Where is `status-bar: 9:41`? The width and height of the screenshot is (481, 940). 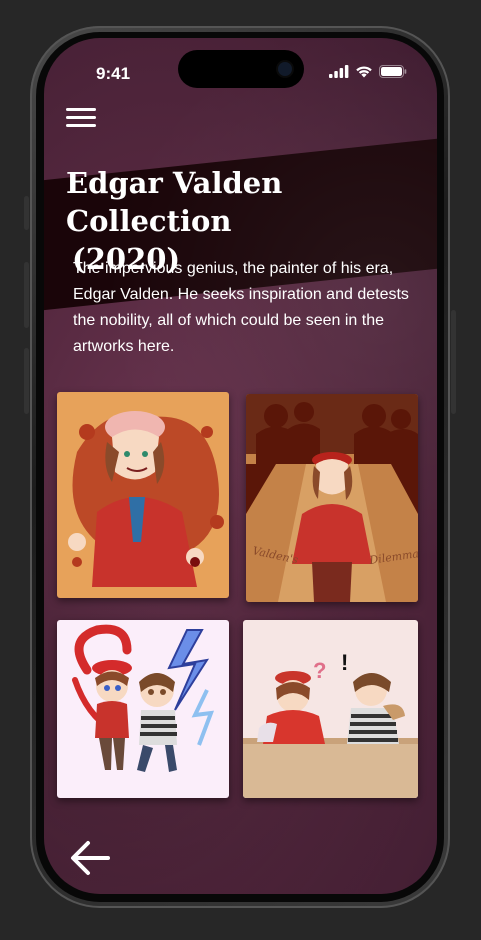
status-bar: 9:41 is located at coordinates (240, 70).